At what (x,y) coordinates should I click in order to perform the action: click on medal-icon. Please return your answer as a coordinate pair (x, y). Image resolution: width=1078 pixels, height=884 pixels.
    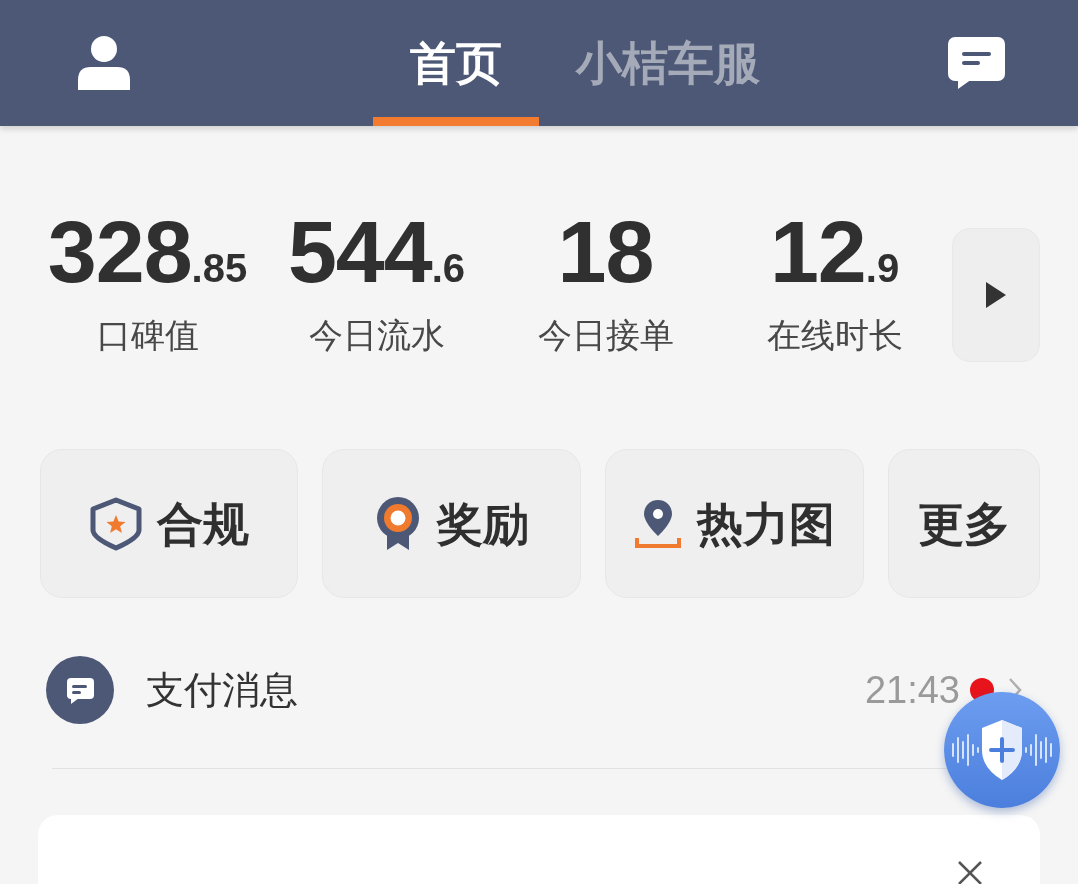
    Looking at the image, I should click on (398, 523).